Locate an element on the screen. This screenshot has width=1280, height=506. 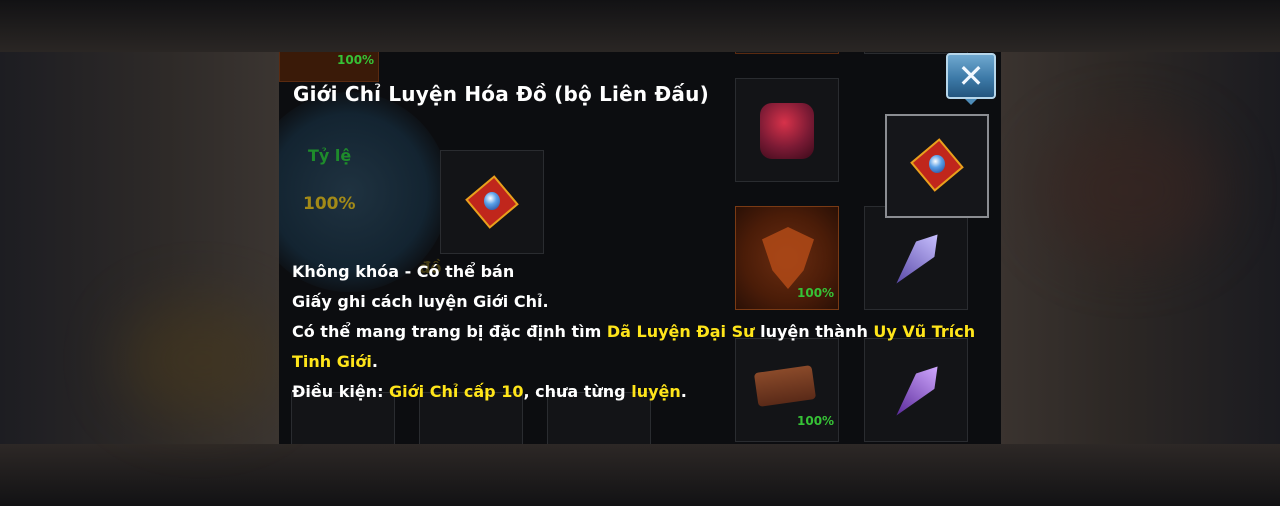
npc-name: Dã Luyện Đại Sư is located at coordinates (680, 331).